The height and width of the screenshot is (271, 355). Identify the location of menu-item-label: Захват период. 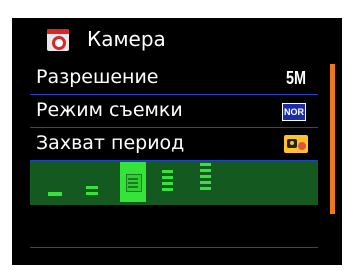
(110, 143).